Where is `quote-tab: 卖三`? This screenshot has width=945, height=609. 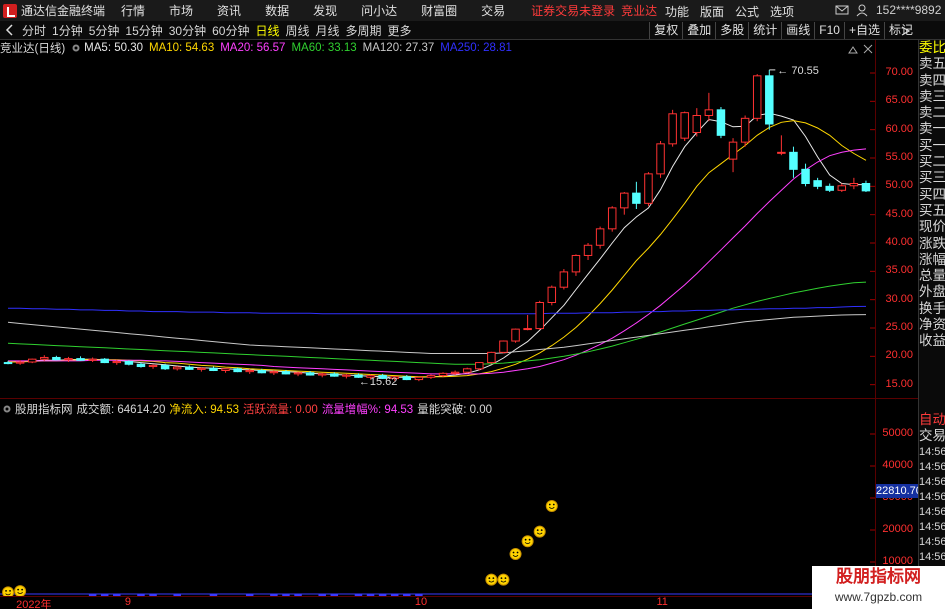
quote-tab: 卖三 is located at coordinates (932, 97).